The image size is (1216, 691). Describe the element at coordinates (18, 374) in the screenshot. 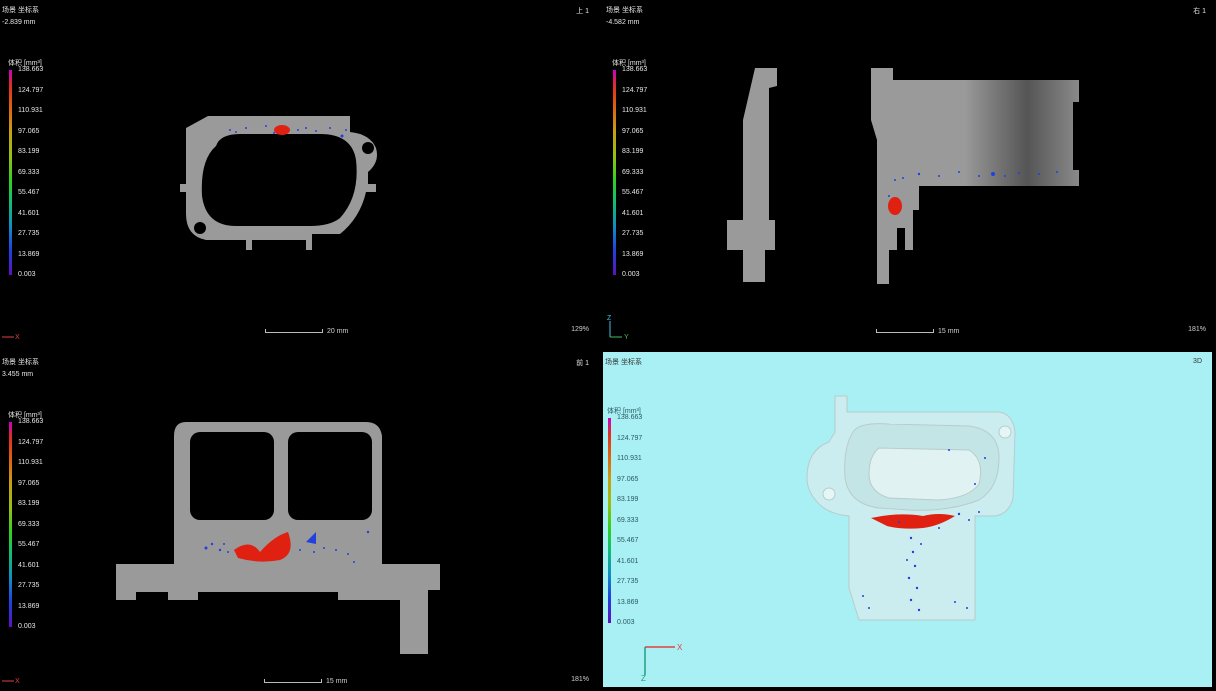

I see `slice-depth: 3.455 mm` at that location.